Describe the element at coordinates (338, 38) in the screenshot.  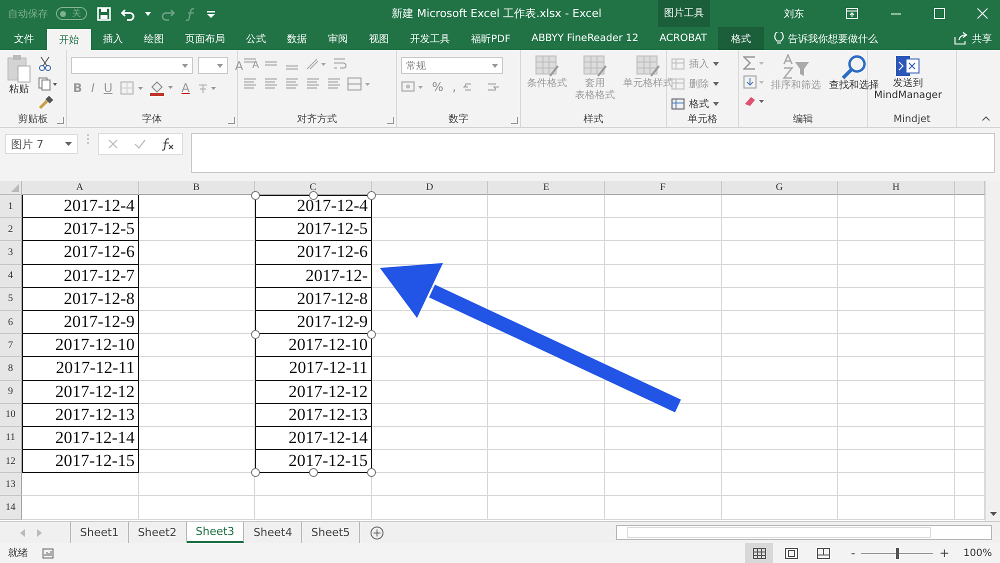
I see `ribbon-tab: 审阅` at that location.